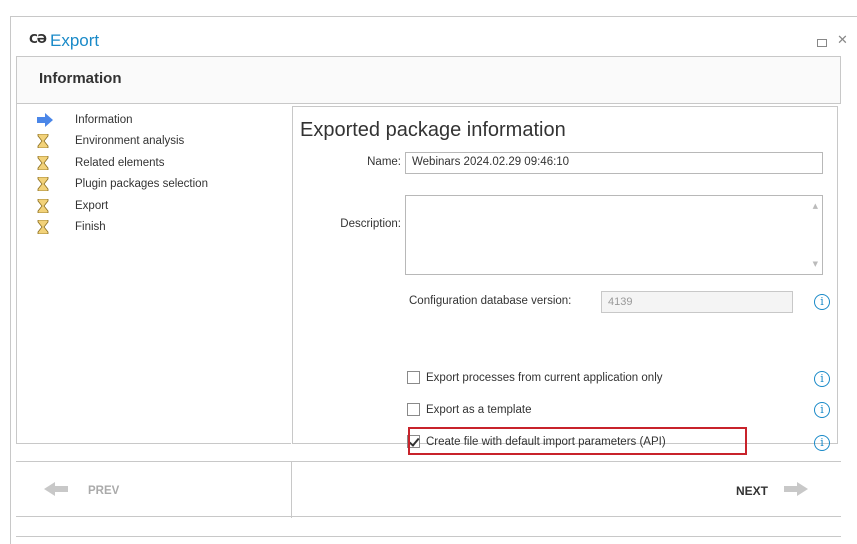 The image size is (857, 544). What do you see at coordinates (842, 40) in the screenshot?
I see `close-icon: ✕` at bounding box center [842, 40].